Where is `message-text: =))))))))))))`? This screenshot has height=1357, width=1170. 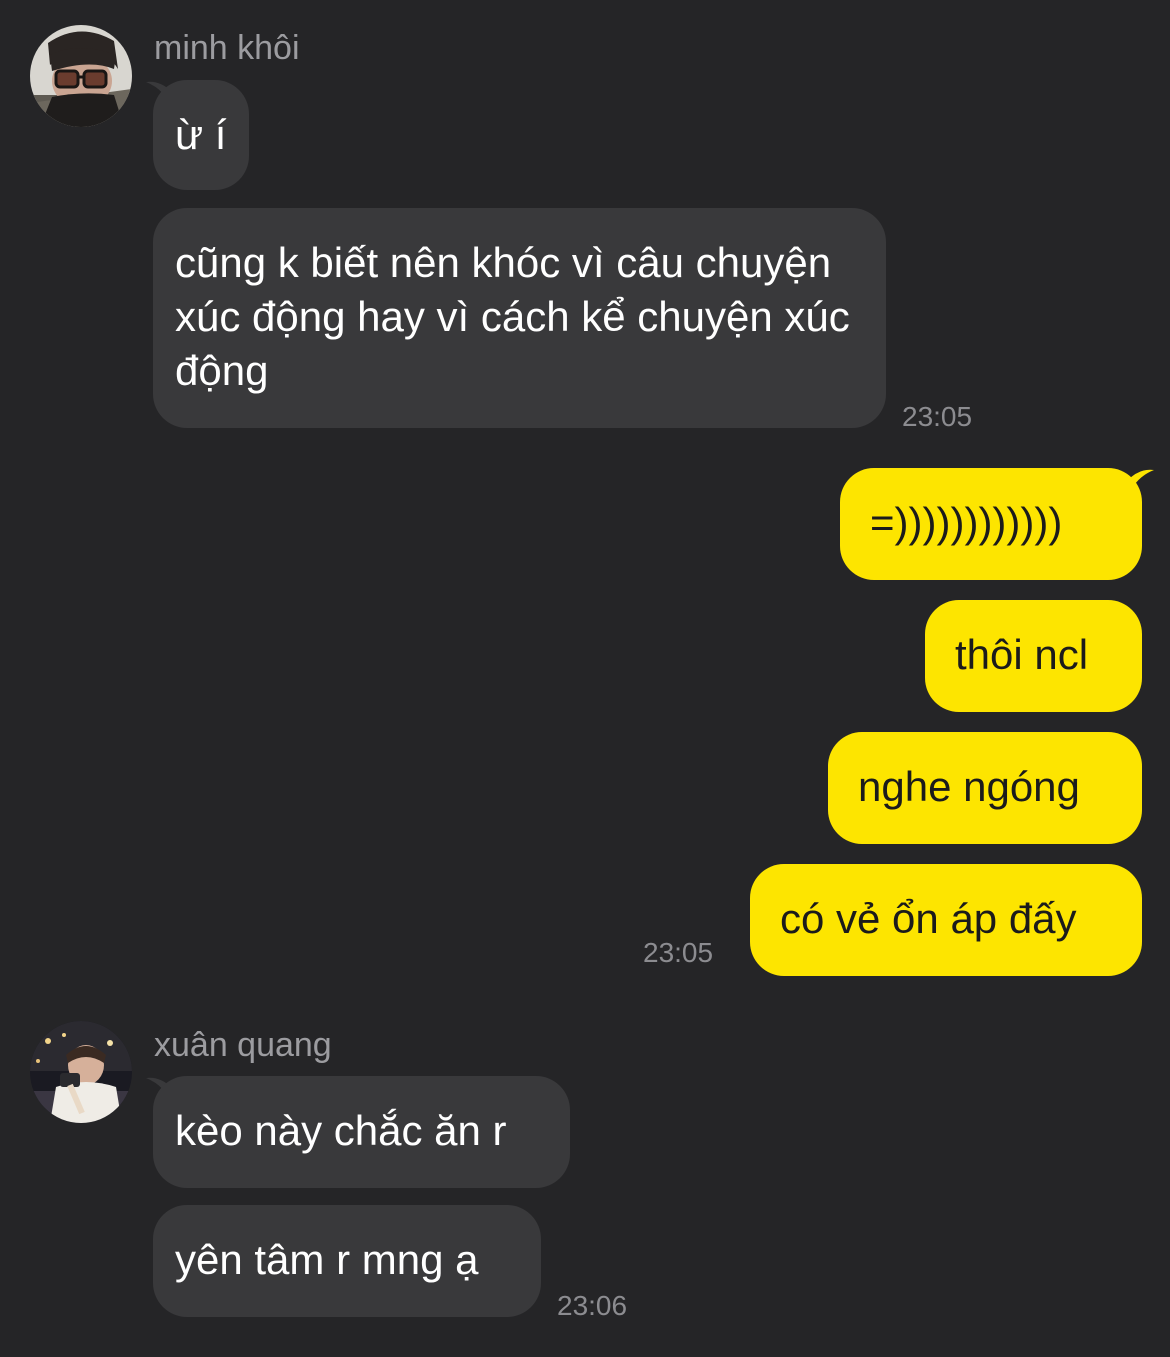
message-text: =)))))))))))) is located at coordinates (966, 522).